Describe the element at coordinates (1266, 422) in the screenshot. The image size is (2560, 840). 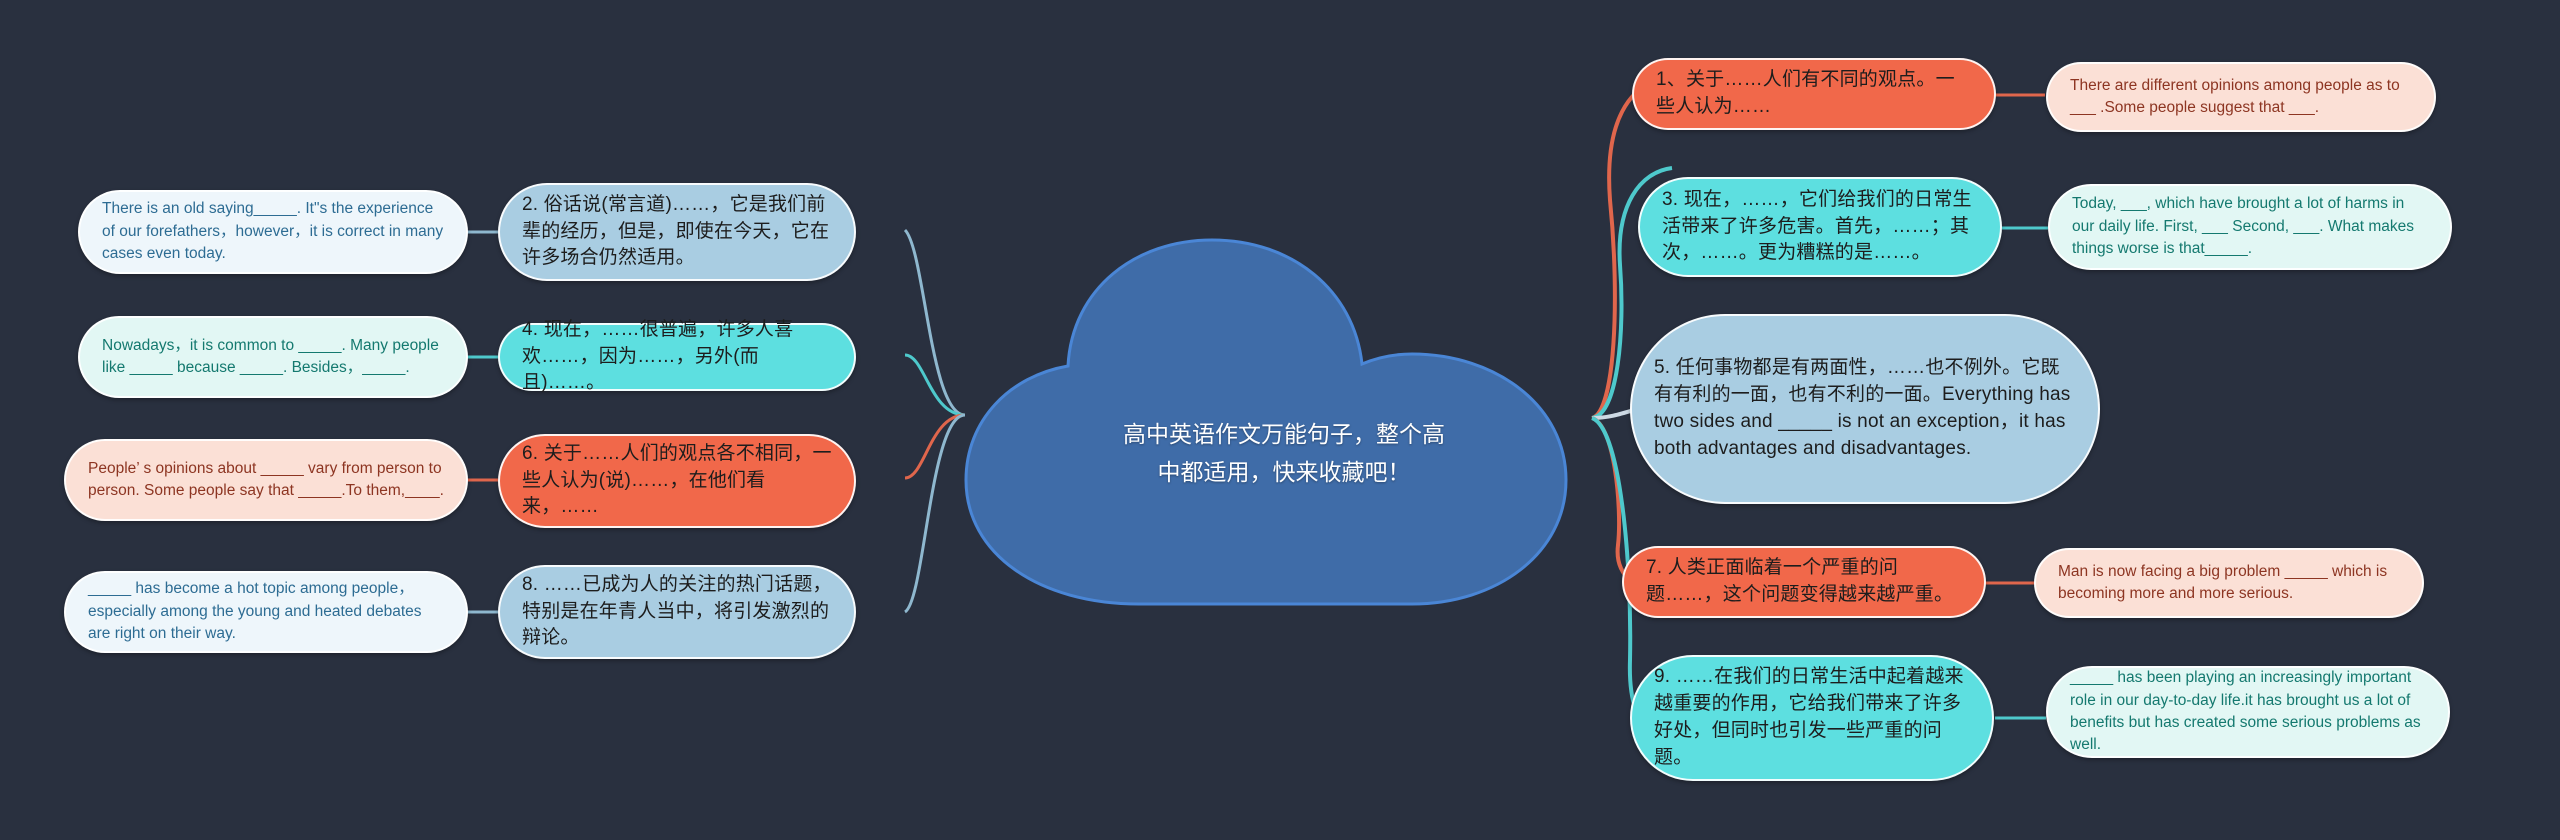
I see `cloud-shape` at that location.